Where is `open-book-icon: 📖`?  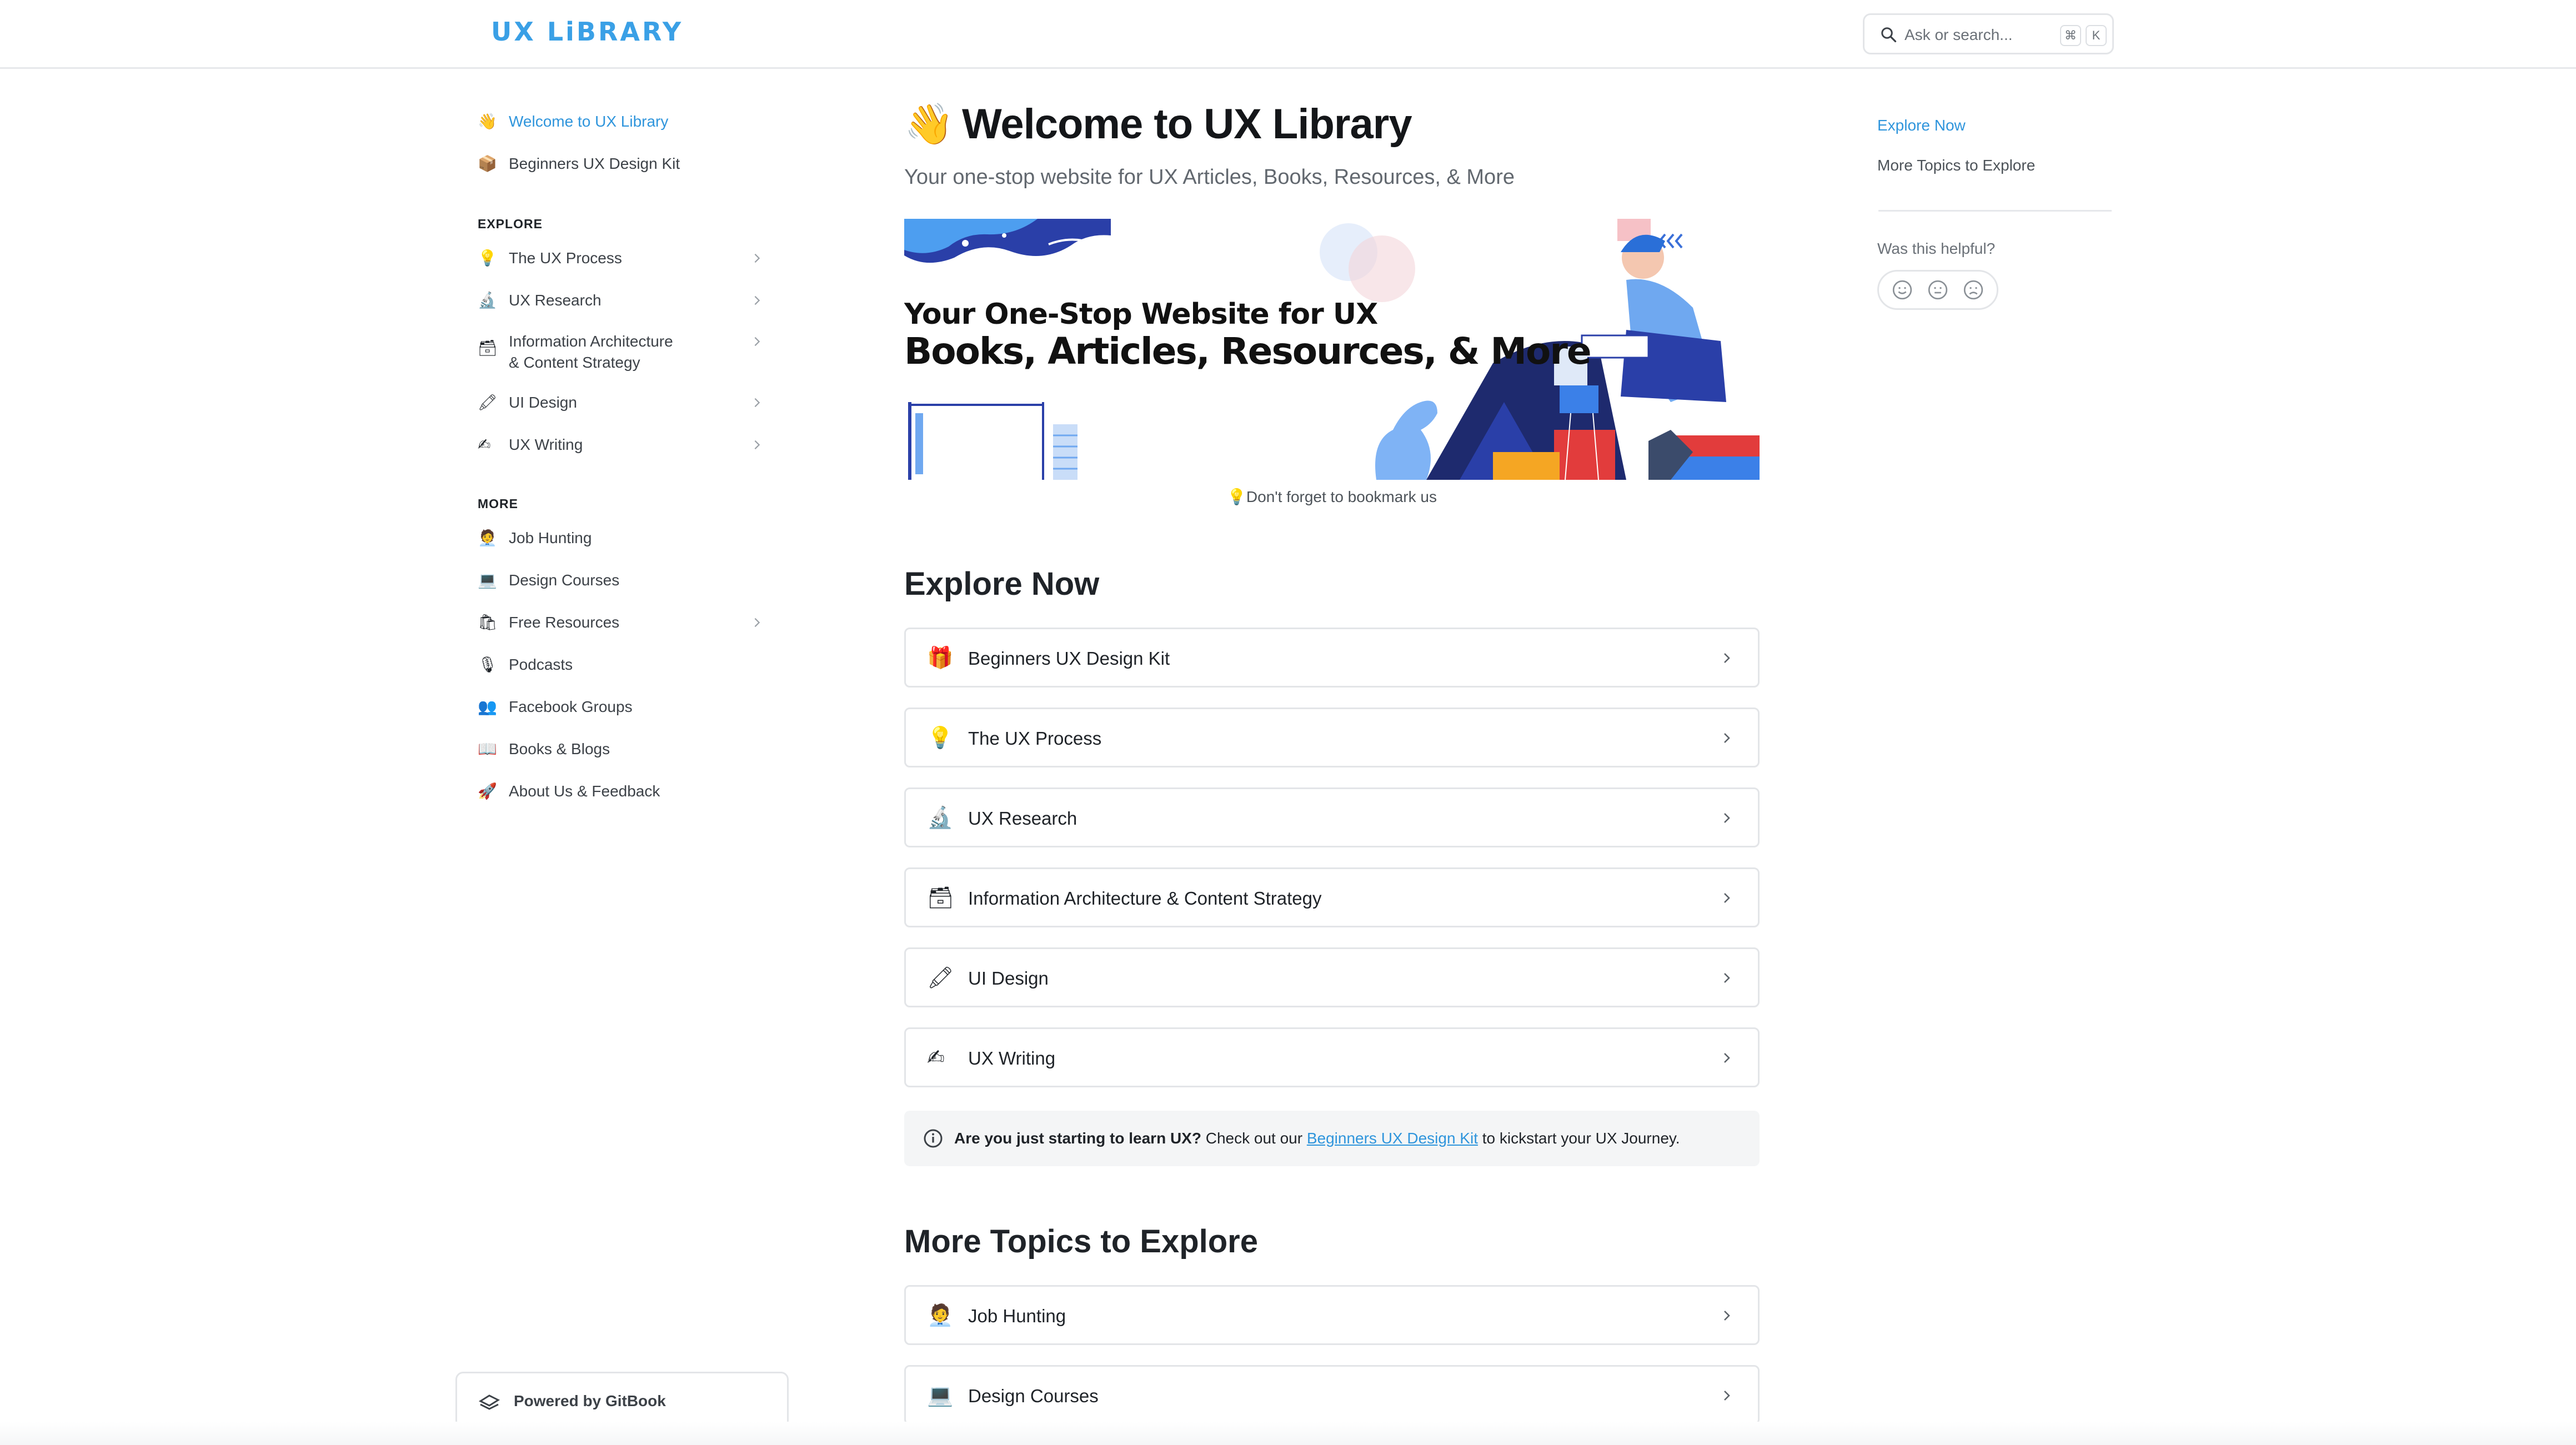
open-book-icon: 📖 is located at coordinates (488, 748).